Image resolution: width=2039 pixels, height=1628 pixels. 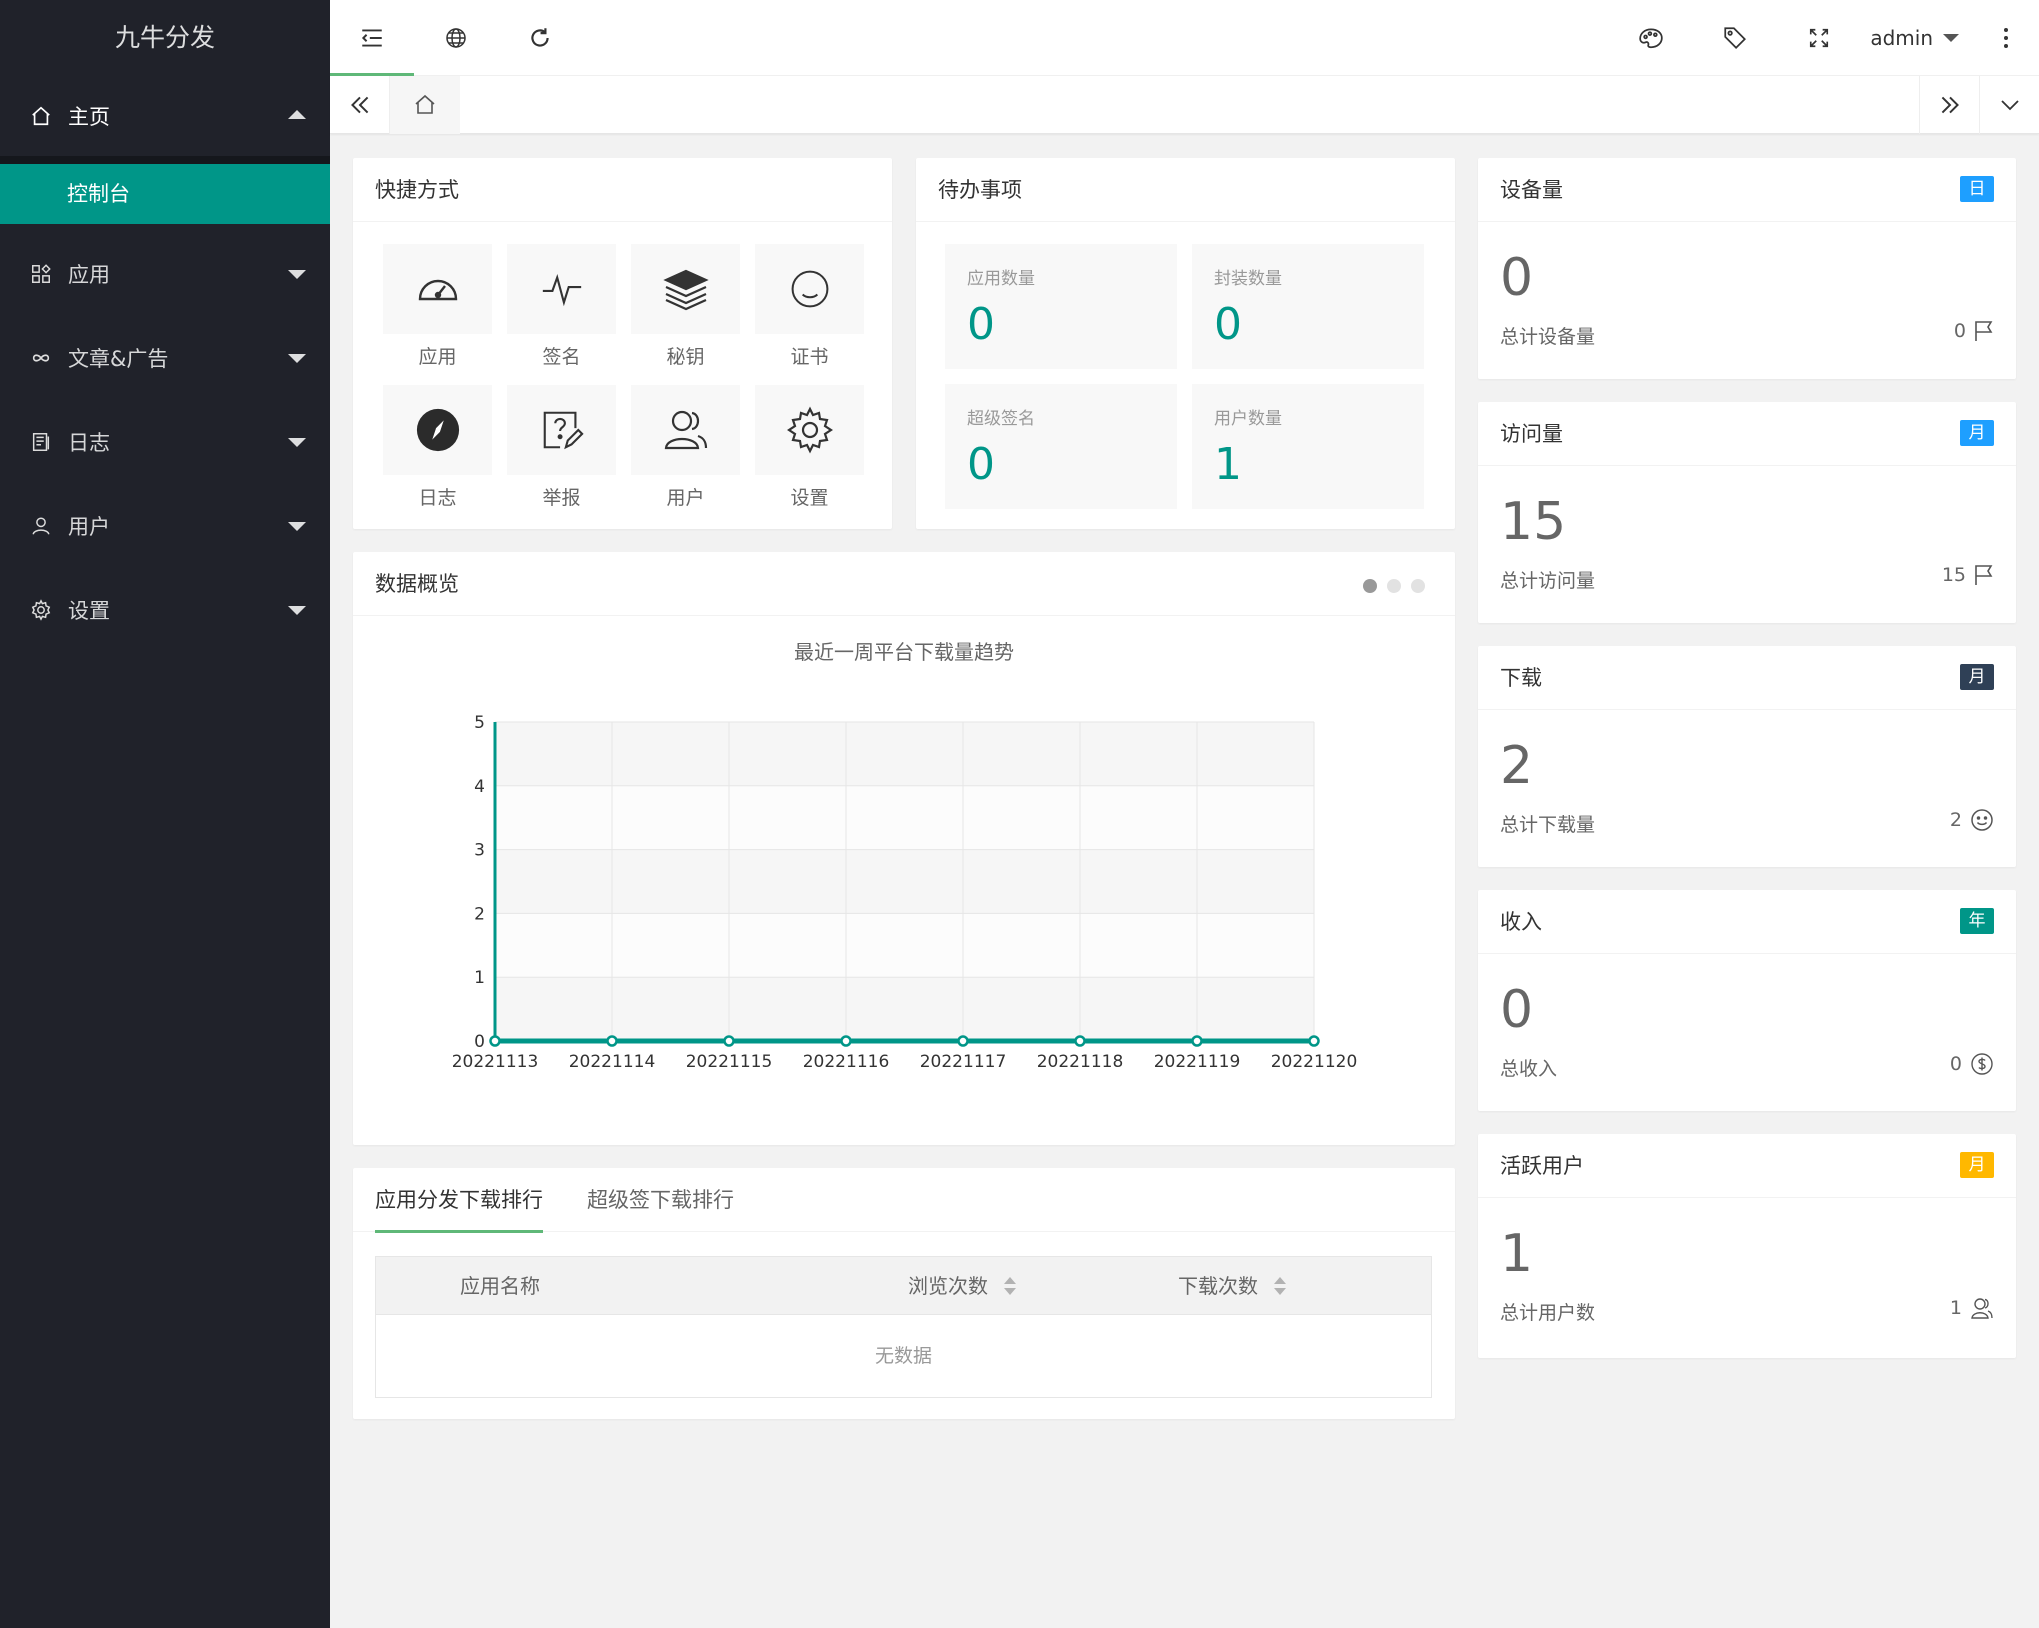 I want to click on tabs-scroll-right-button, so click(x=1949, y=105).